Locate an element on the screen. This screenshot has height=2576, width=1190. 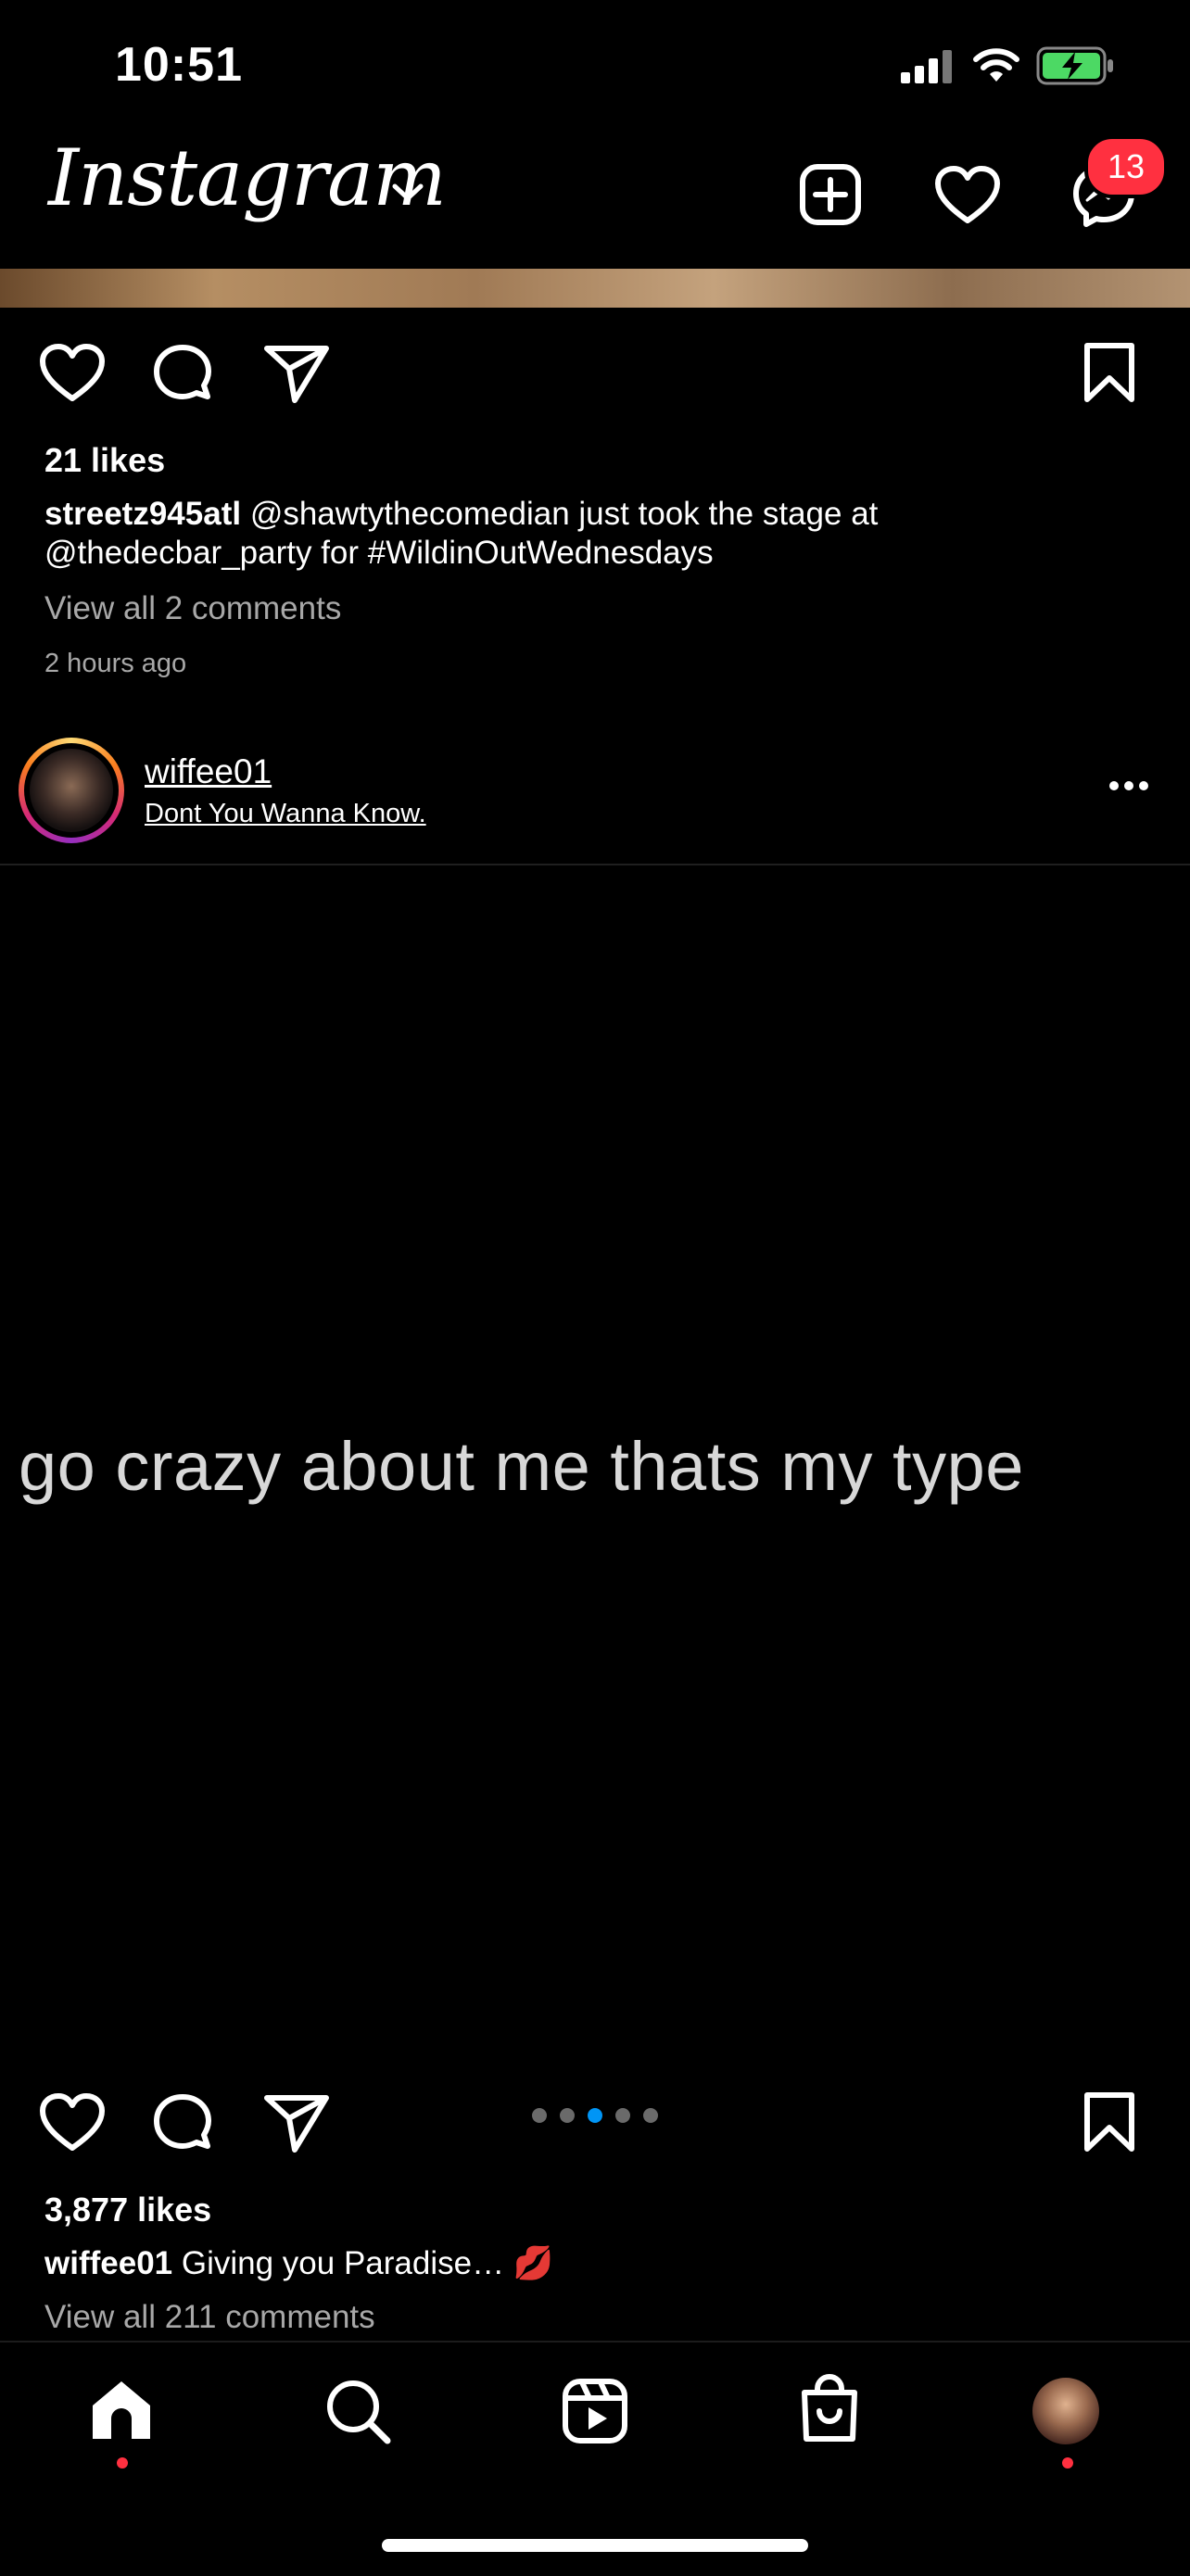
likes-count: 3,877 likes is located at coordinates (127, 2210).